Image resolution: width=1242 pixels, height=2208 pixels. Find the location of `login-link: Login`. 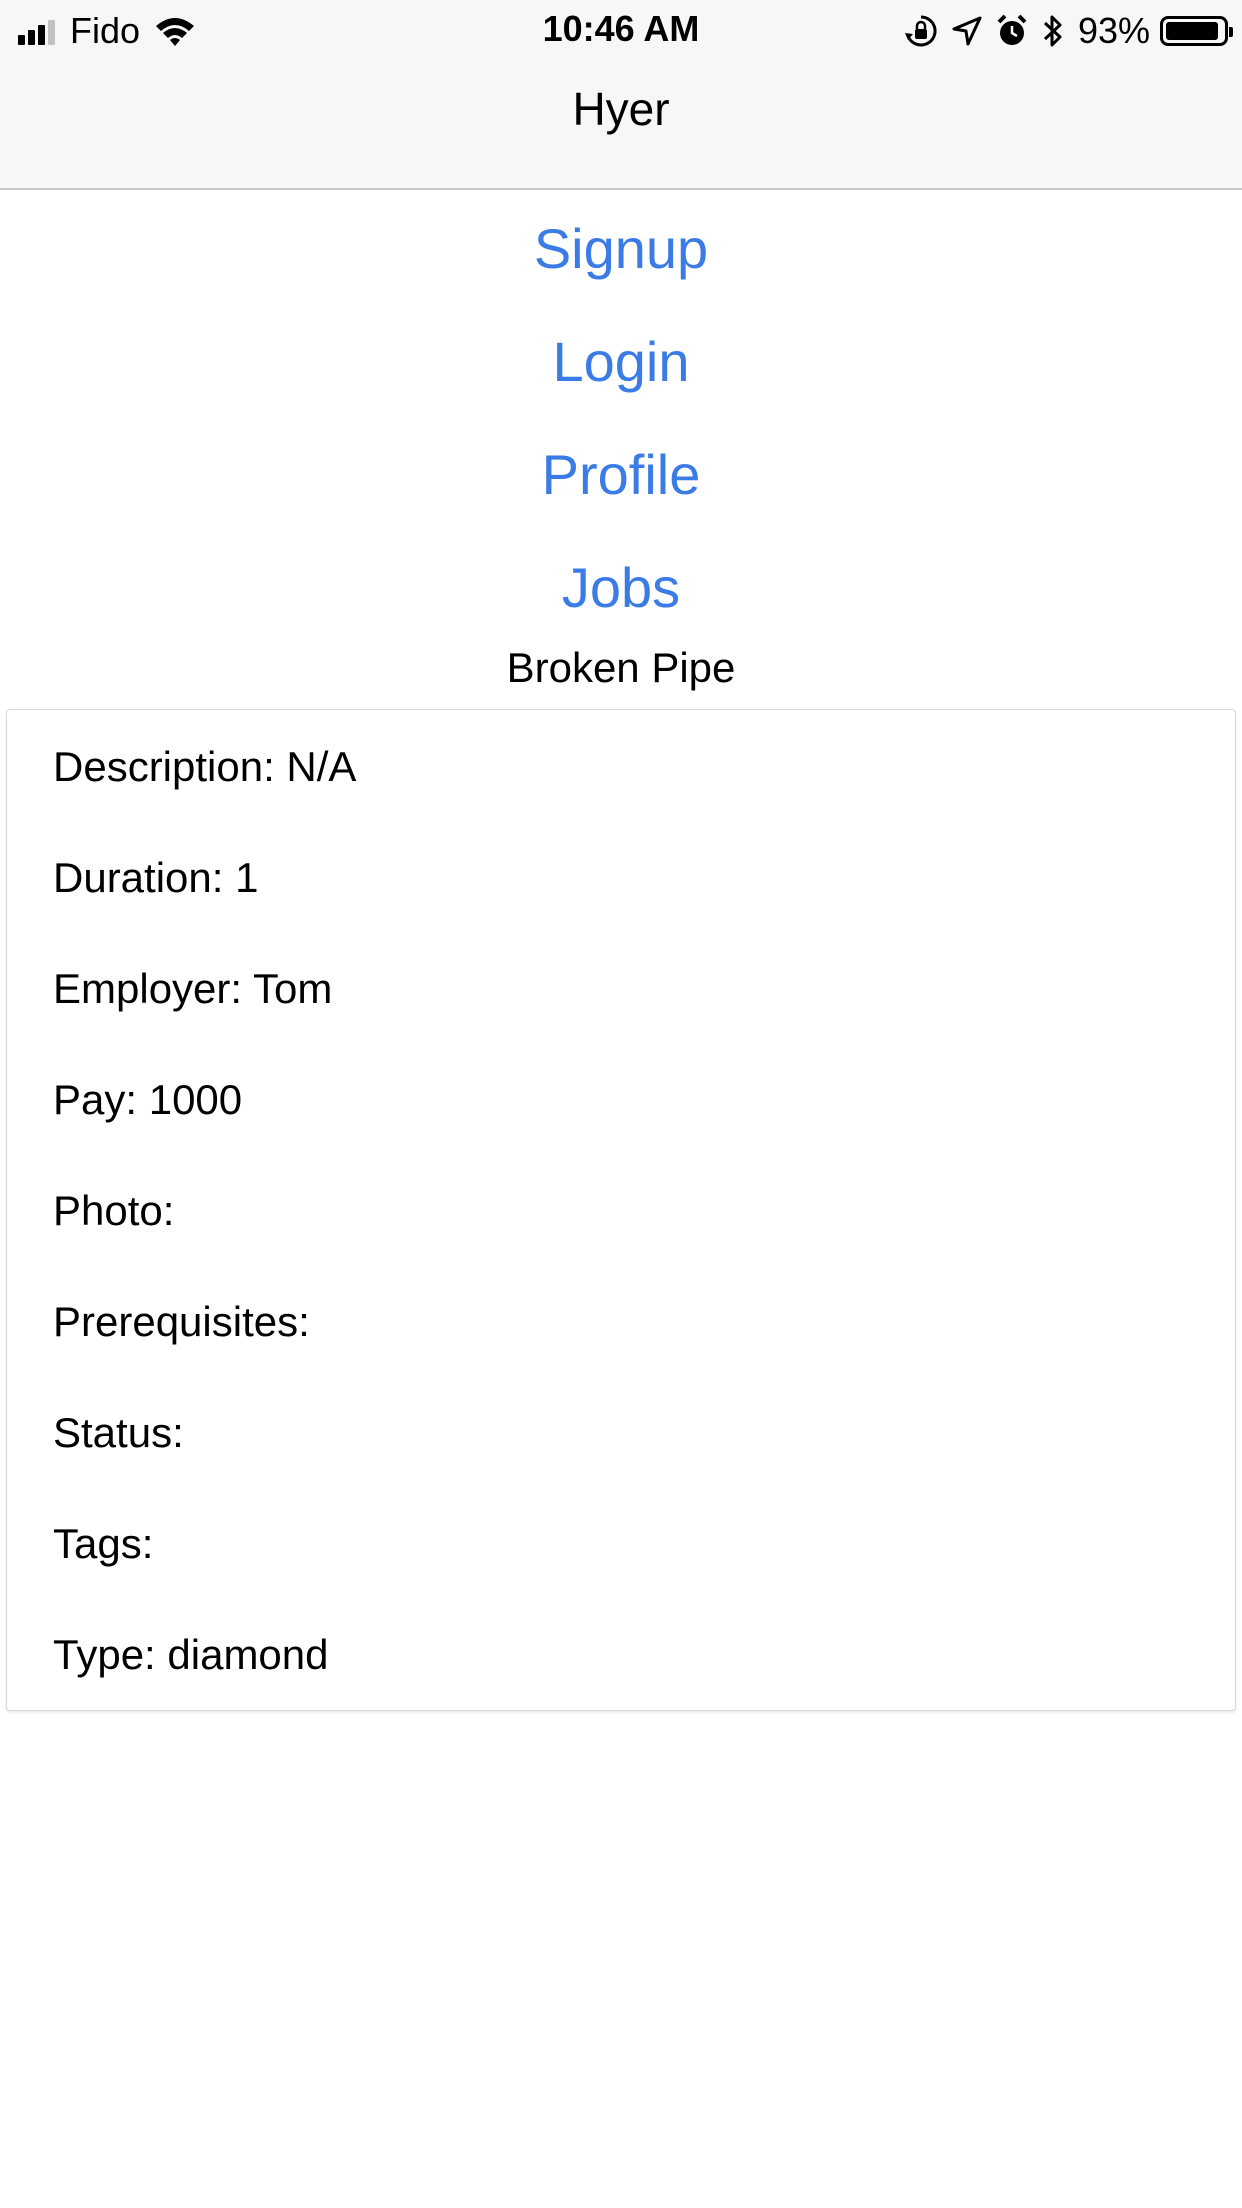

login-link: Login is located at coordinates (621, 361).